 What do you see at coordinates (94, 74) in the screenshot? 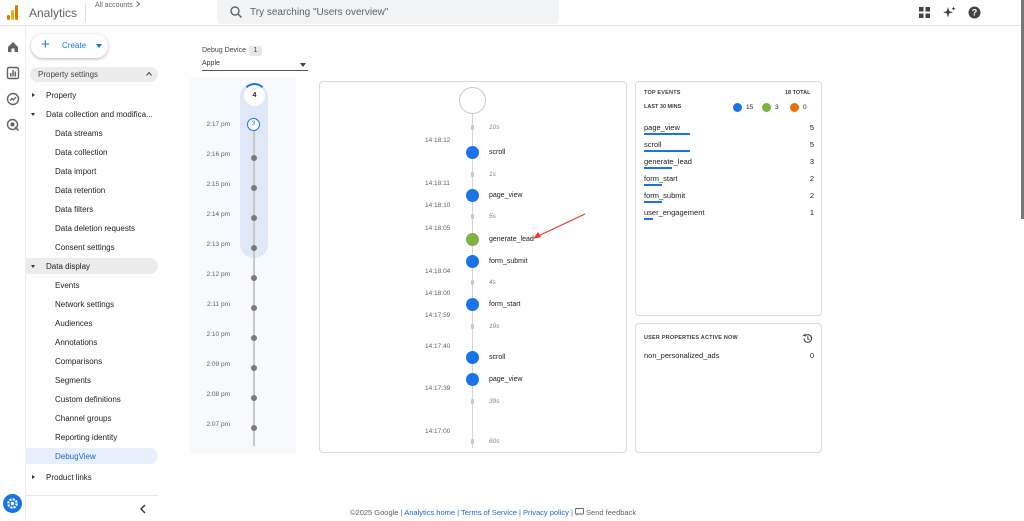
I see `property-settings-header: Property settings` at bounding box center [94, 74].